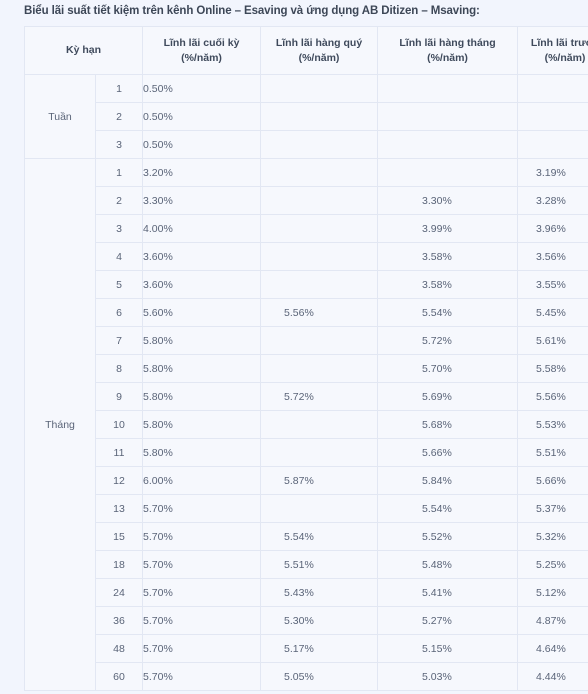 This screenshot has width=588, height=694. Describe the element at coordinates (448, 368) in the screenshot. I see `rate-monthly-cell: 5.70%` at that location.